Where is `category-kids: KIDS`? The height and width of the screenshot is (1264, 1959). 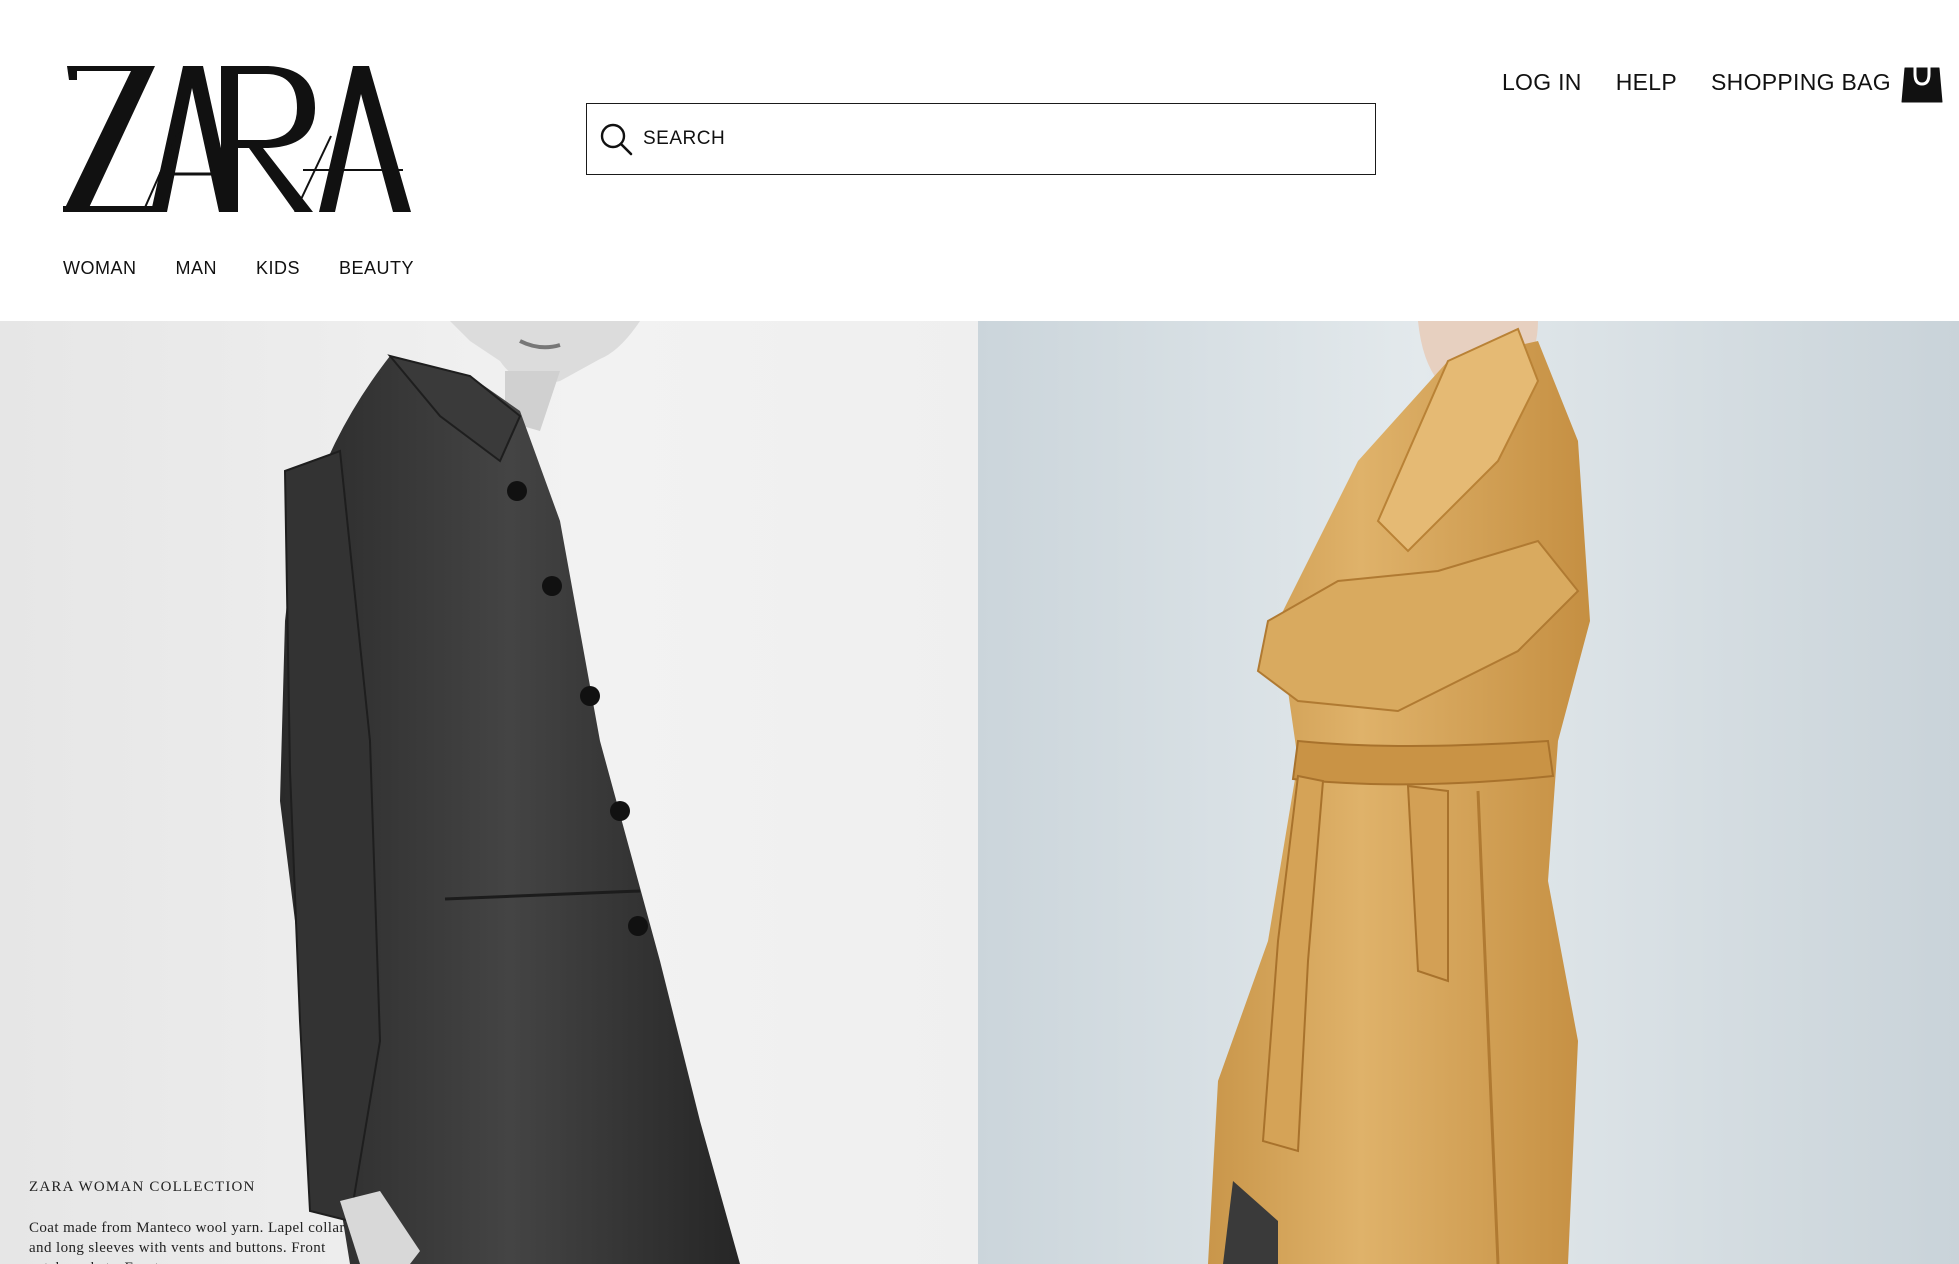 category-kids: KIDS is located at coordinates (278, 268).